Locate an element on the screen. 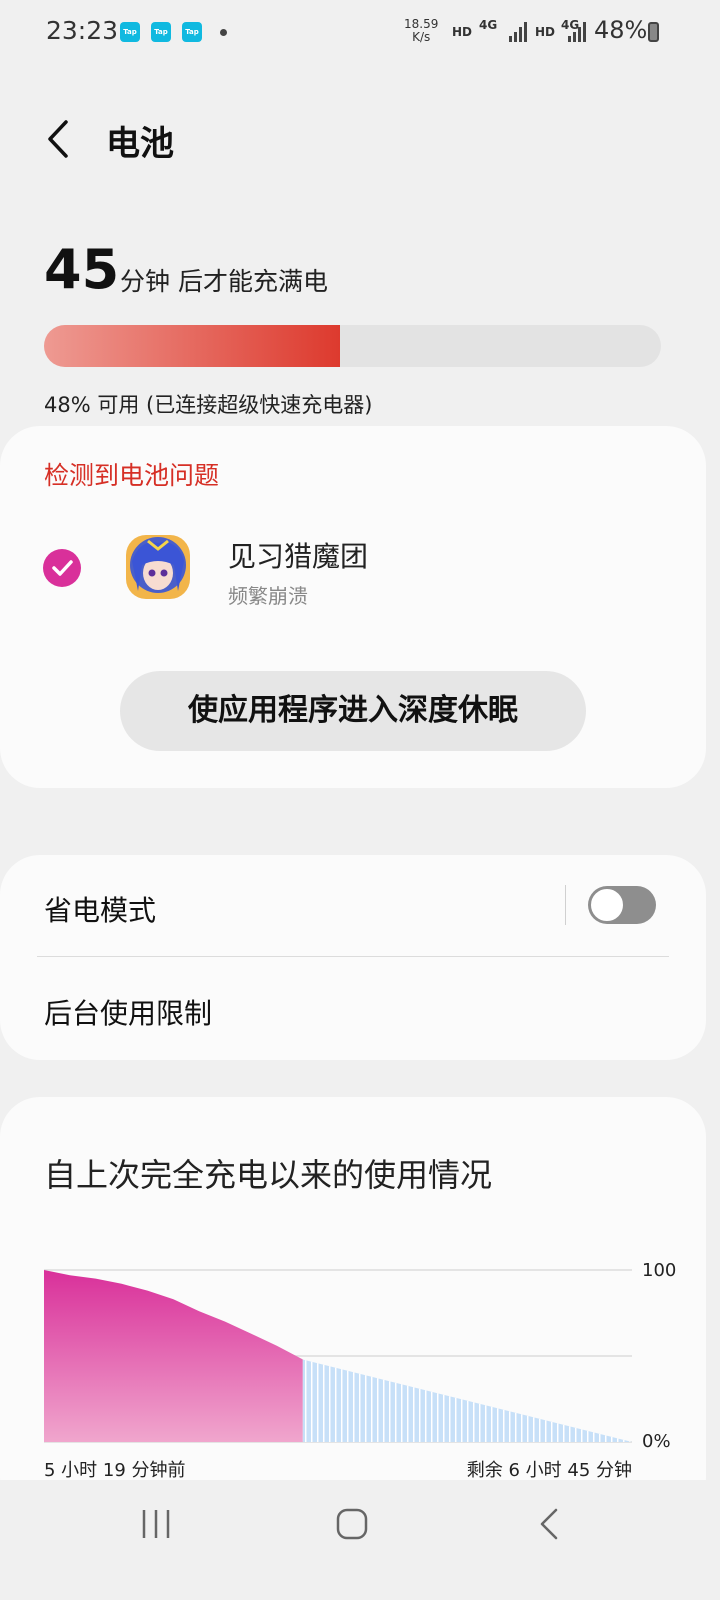  app-issue: 频繁崩溃 is located at coordinates (268, 596).